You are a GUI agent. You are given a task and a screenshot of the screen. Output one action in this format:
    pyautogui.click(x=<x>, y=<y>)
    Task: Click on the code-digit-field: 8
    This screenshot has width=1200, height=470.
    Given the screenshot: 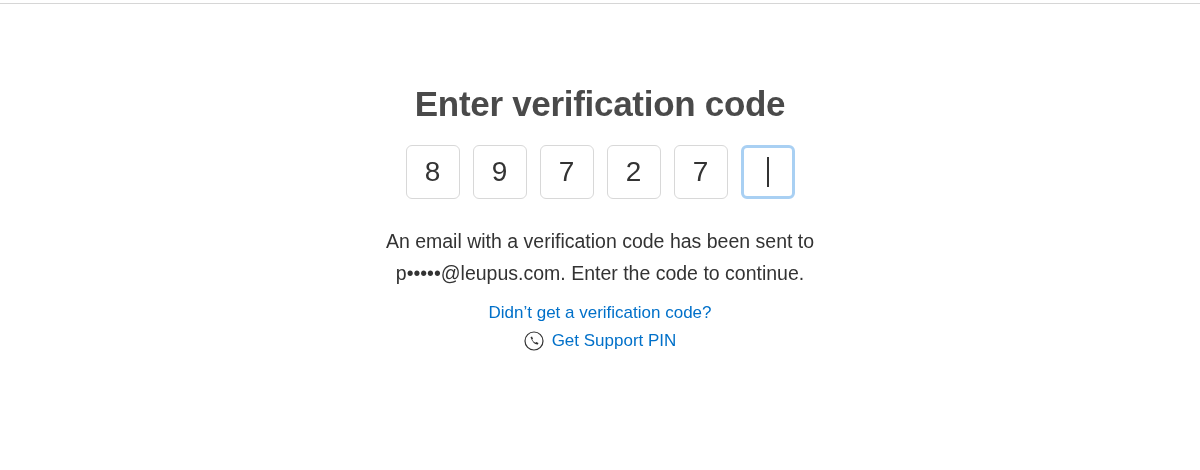 What is the action you would take?
    pyautogui.click(x=432, y=172)
    